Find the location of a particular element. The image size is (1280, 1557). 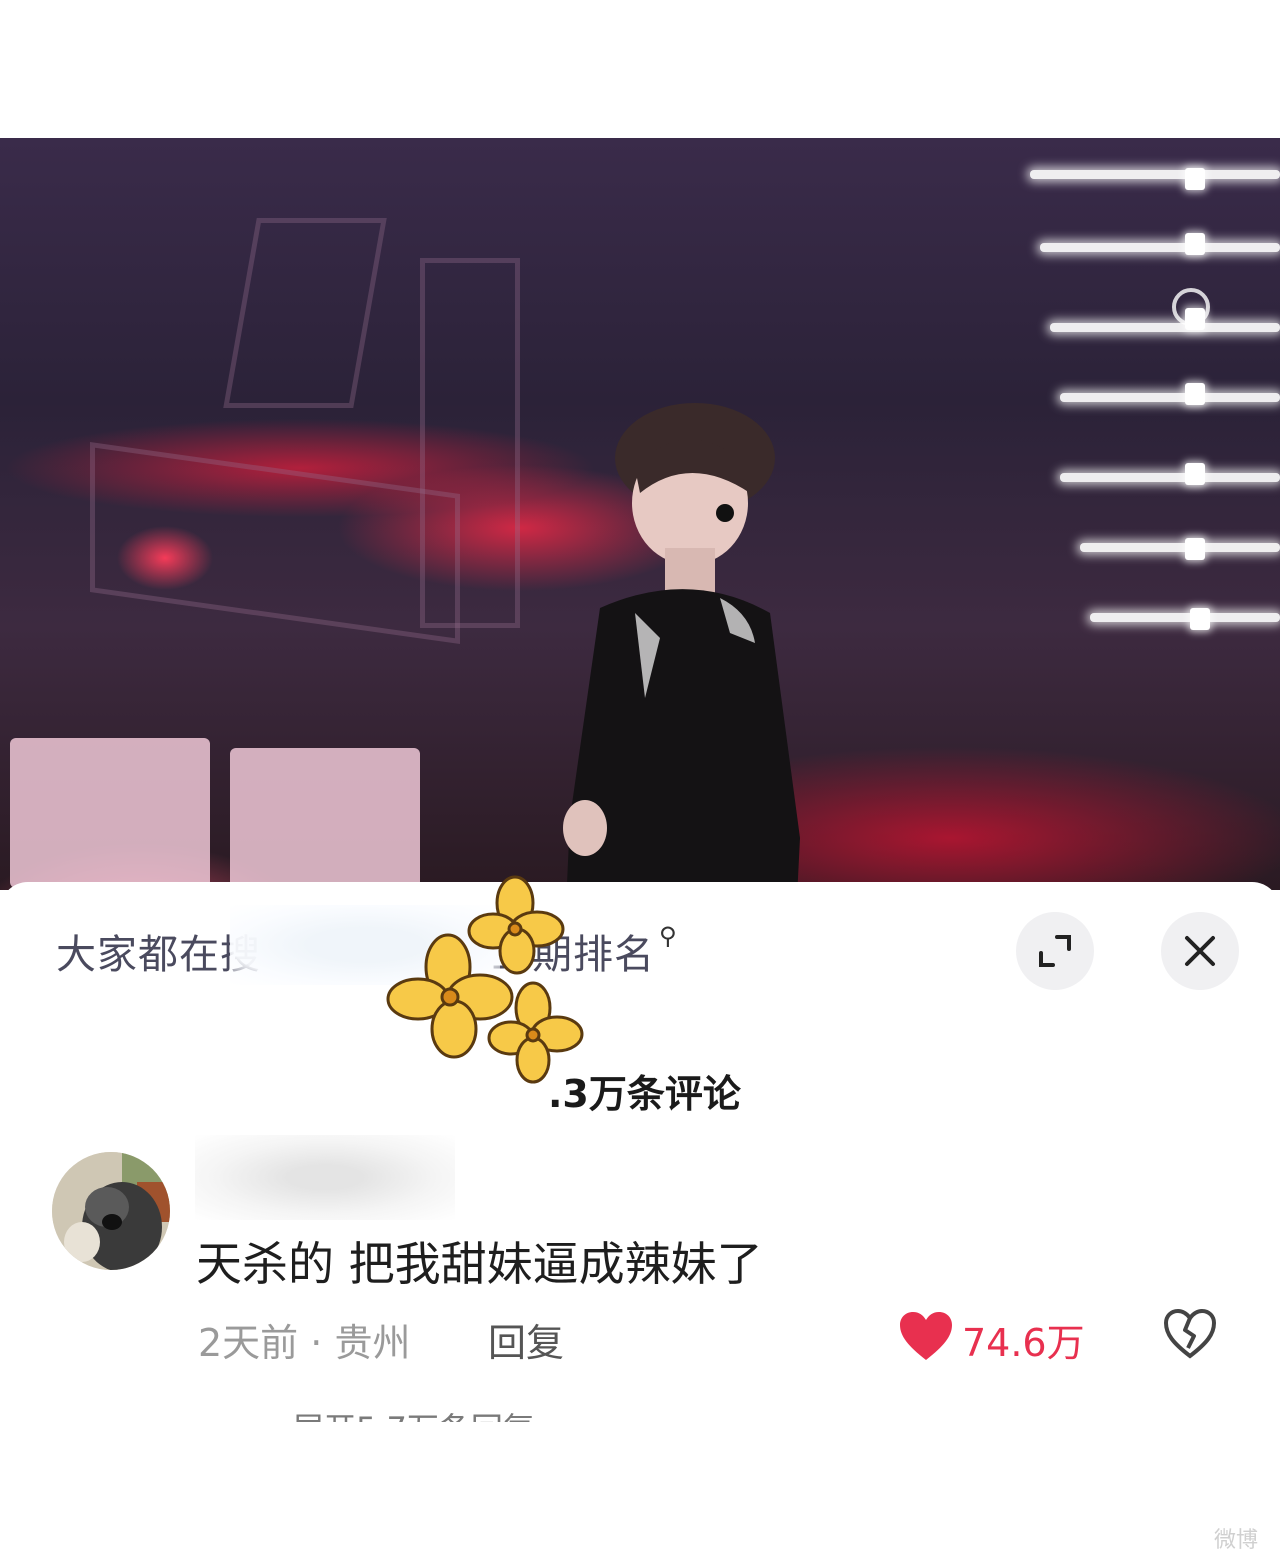

video-search-icon is located at coordinates (1191, 307).